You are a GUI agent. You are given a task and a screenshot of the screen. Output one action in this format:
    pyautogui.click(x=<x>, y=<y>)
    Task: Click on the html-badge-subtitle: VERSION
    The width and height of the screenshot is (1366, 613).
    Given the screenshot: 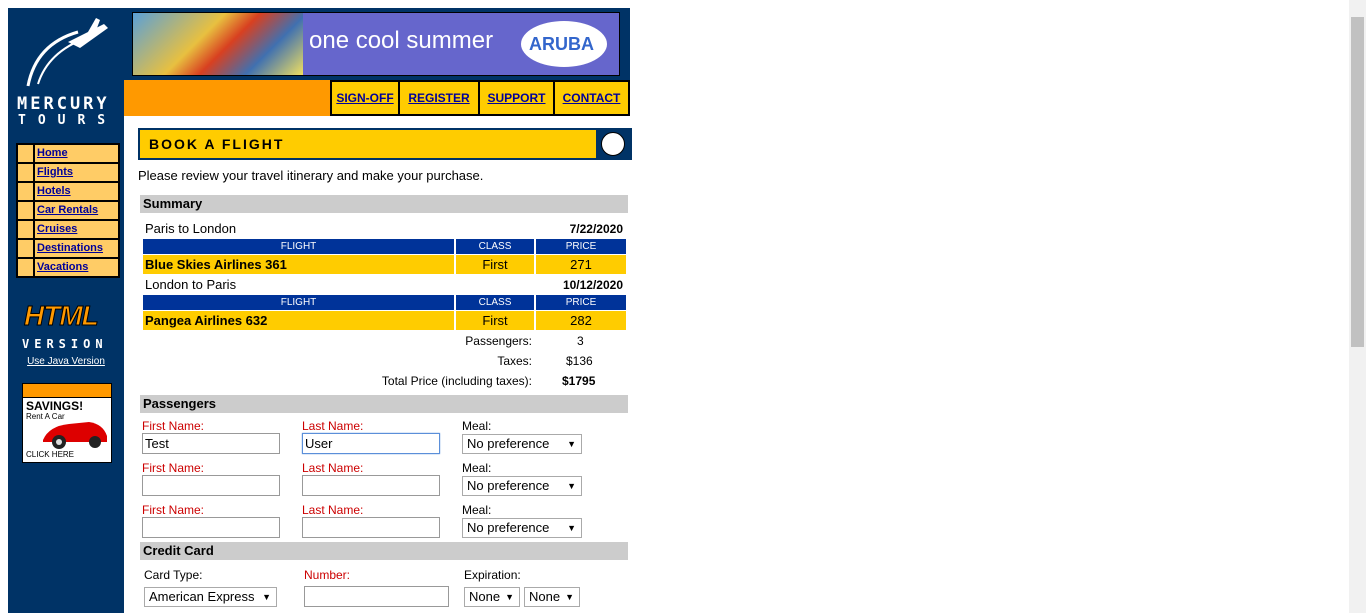 What is the action you would take?
    pyautogui.click(x=65, y=344)
    